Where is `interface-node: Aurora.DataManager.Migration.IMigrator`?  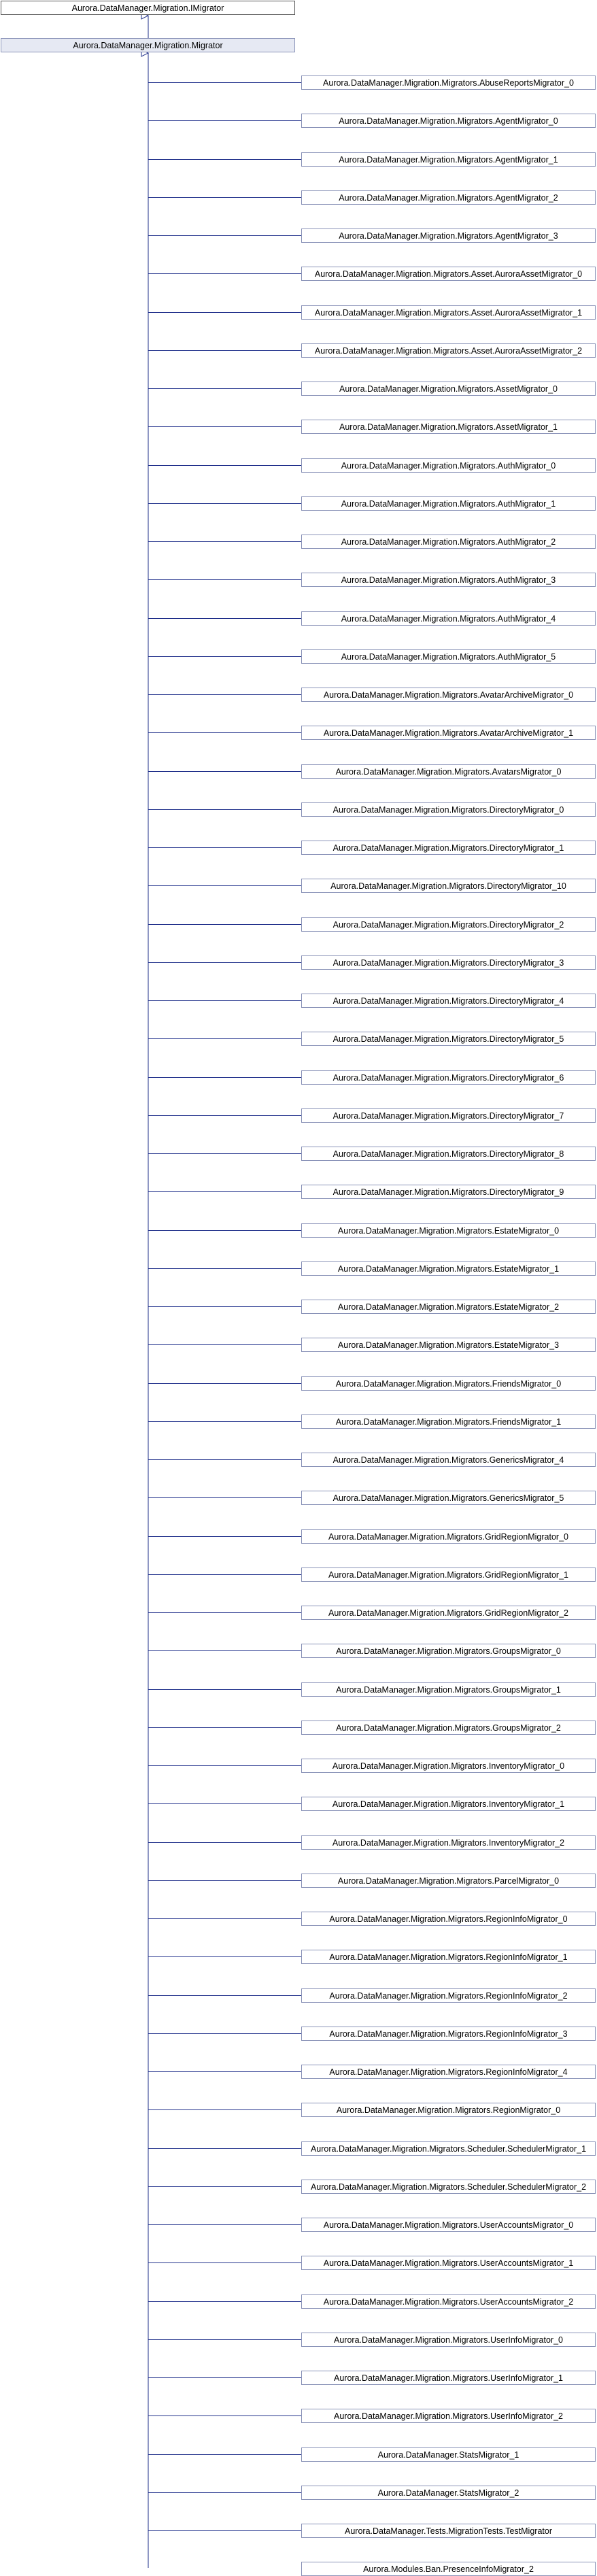
interface-node: Aurora.DataManager.Migration.IMigrator is located at coordinates (148, 8).